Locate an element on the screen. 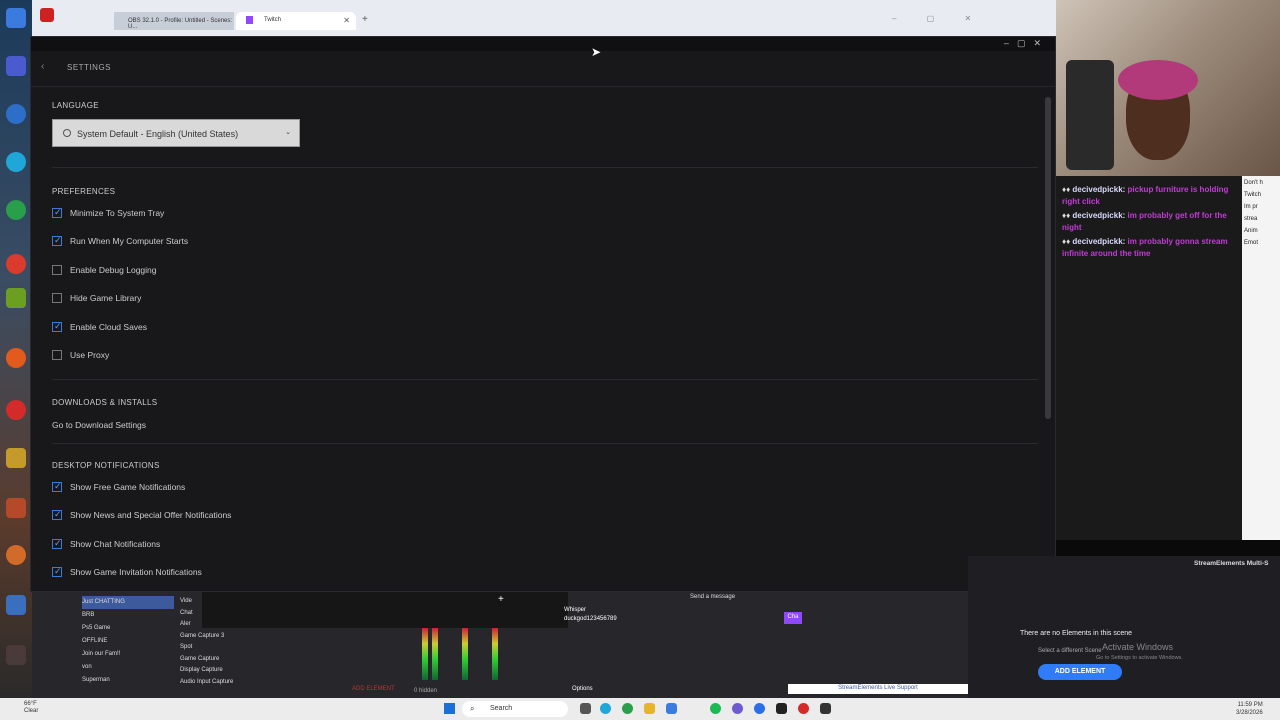 The width and height of the screenshot is (1280, 720). side-panel-text: Im pr is located at coordinates (1251, 207).